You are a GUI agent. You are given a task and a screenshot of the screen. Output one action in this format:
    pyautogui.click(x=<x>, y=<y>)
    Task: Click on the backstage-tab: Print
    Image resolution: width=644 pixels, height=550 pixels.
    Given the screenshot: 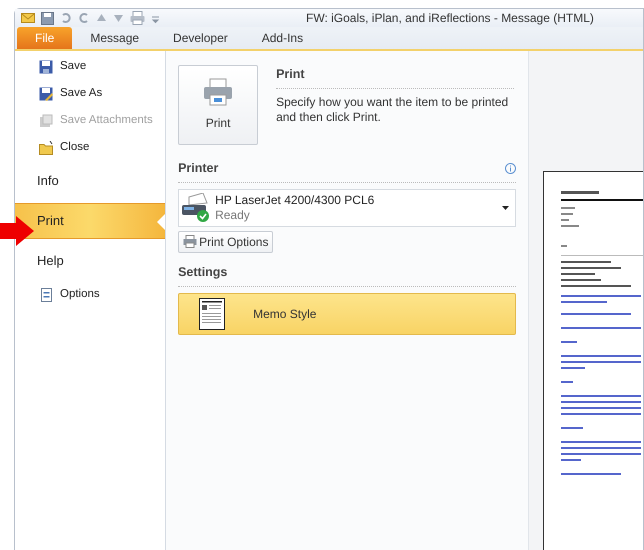 What is the action you would take?
    pyautogui.click(x=90, y=221)
    